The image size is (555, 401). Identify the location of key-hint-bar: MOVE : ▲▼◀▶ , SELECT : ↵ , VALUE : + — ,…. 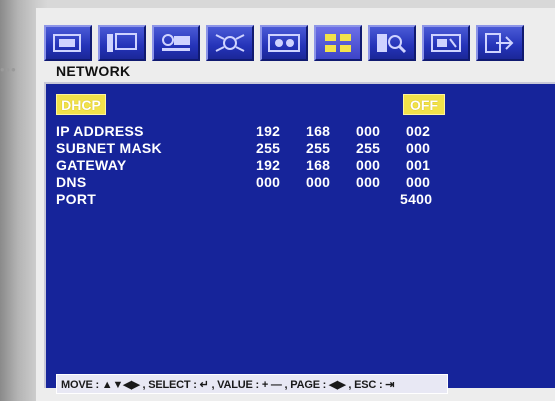
(252, 384).